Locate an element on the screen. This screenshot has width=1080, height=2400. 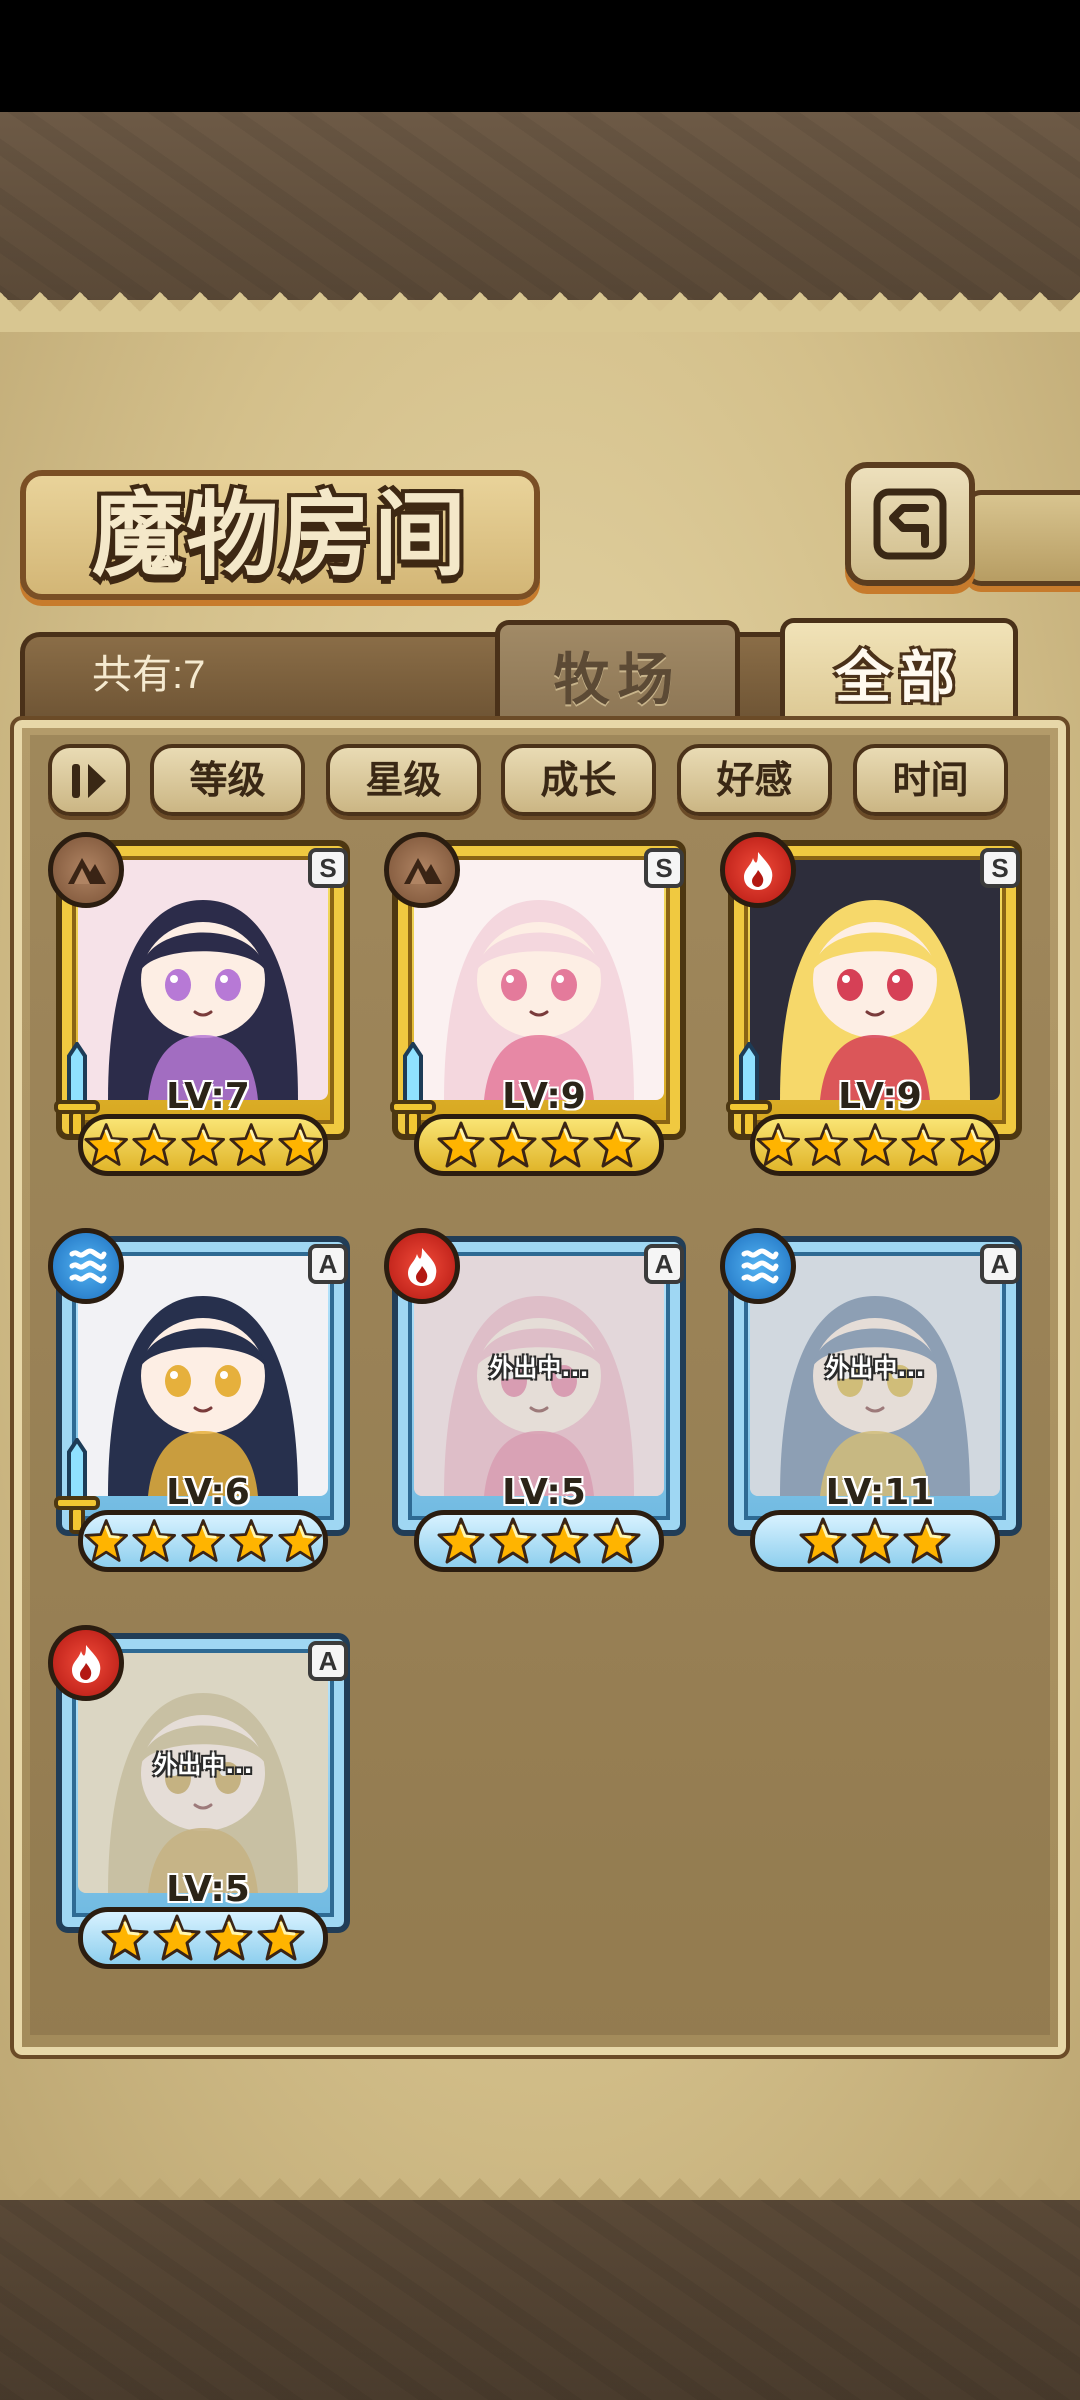
monster-count: 共有:7 is located at coordinates (149, 675).